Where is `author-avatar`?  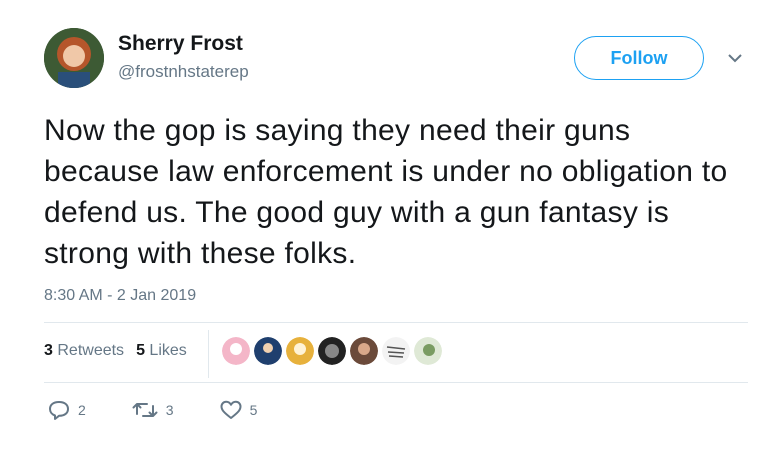
author-avatar is located at coordinates (74, 58).